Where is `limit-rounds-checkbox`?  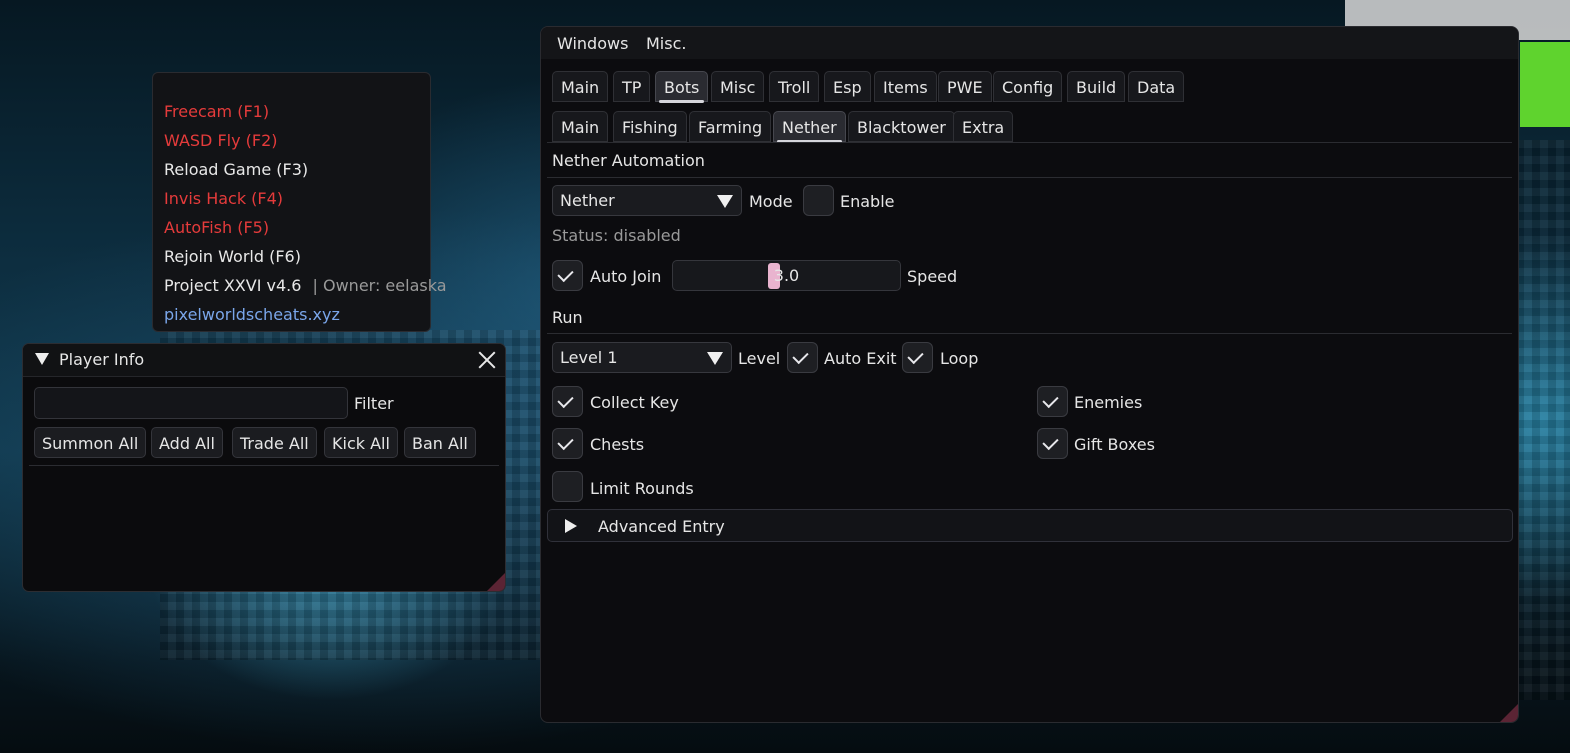
limit-rounds-checkbox is located at coordinates (567, 486).